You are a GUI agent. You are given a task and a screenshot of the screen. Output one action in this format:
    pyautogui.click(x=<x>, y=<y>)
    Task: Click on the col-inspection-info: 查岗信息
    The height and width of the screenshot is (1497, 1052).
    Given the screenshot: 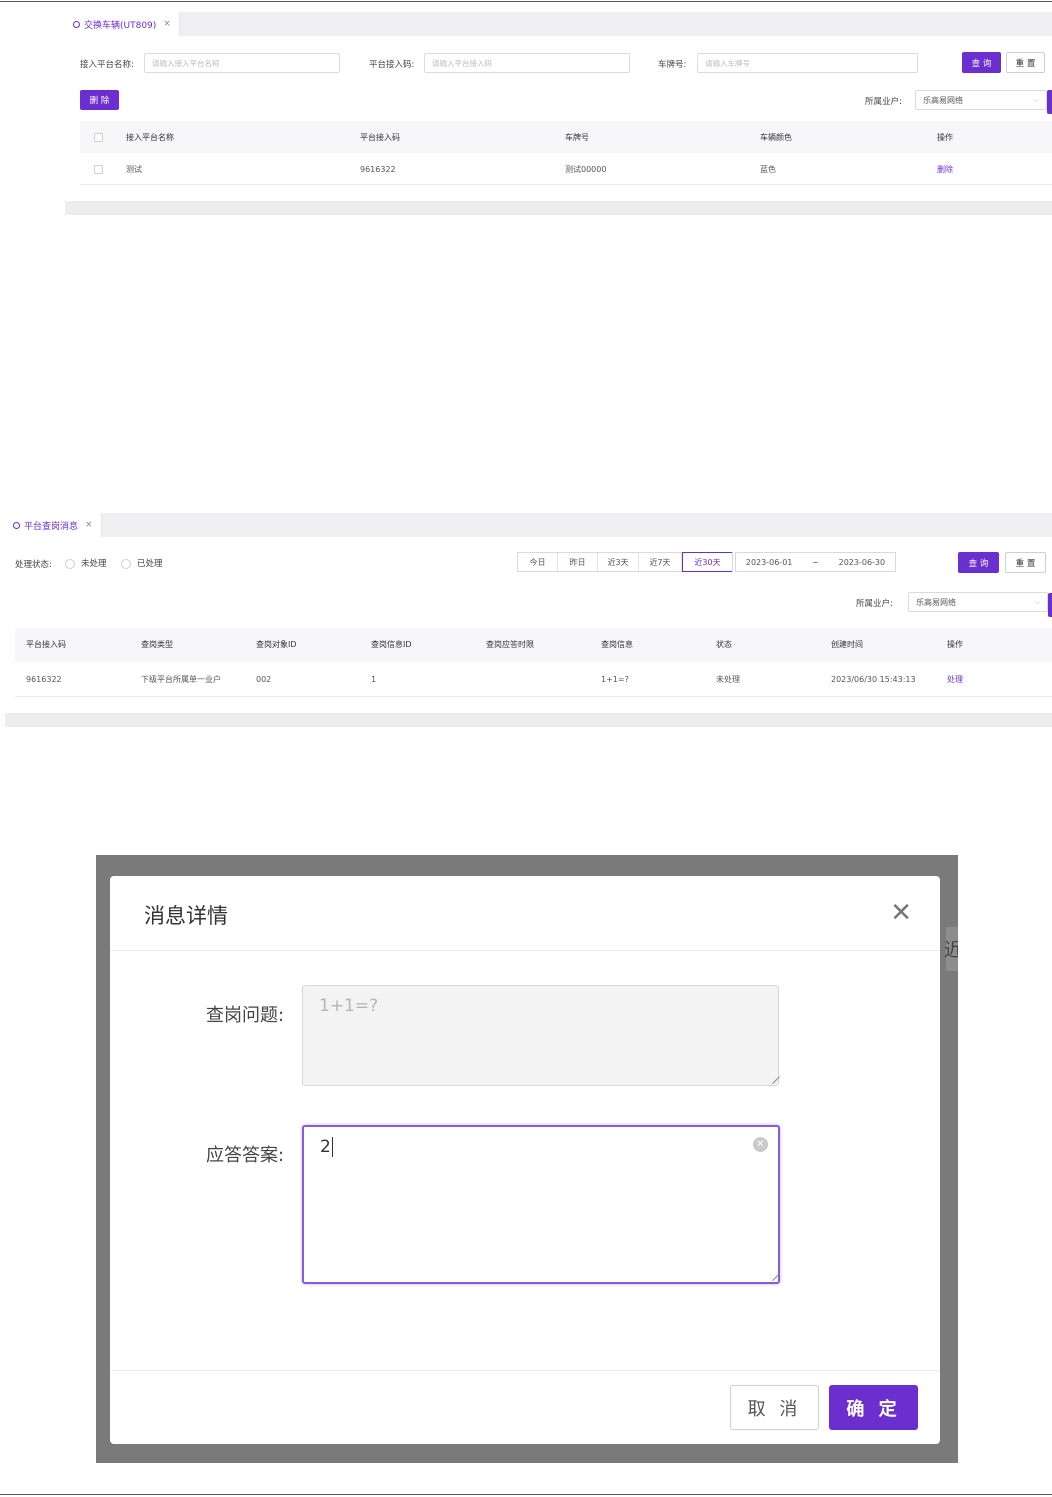 What is the action you would take?
    pyautogui.click(x=617, y=644)
    